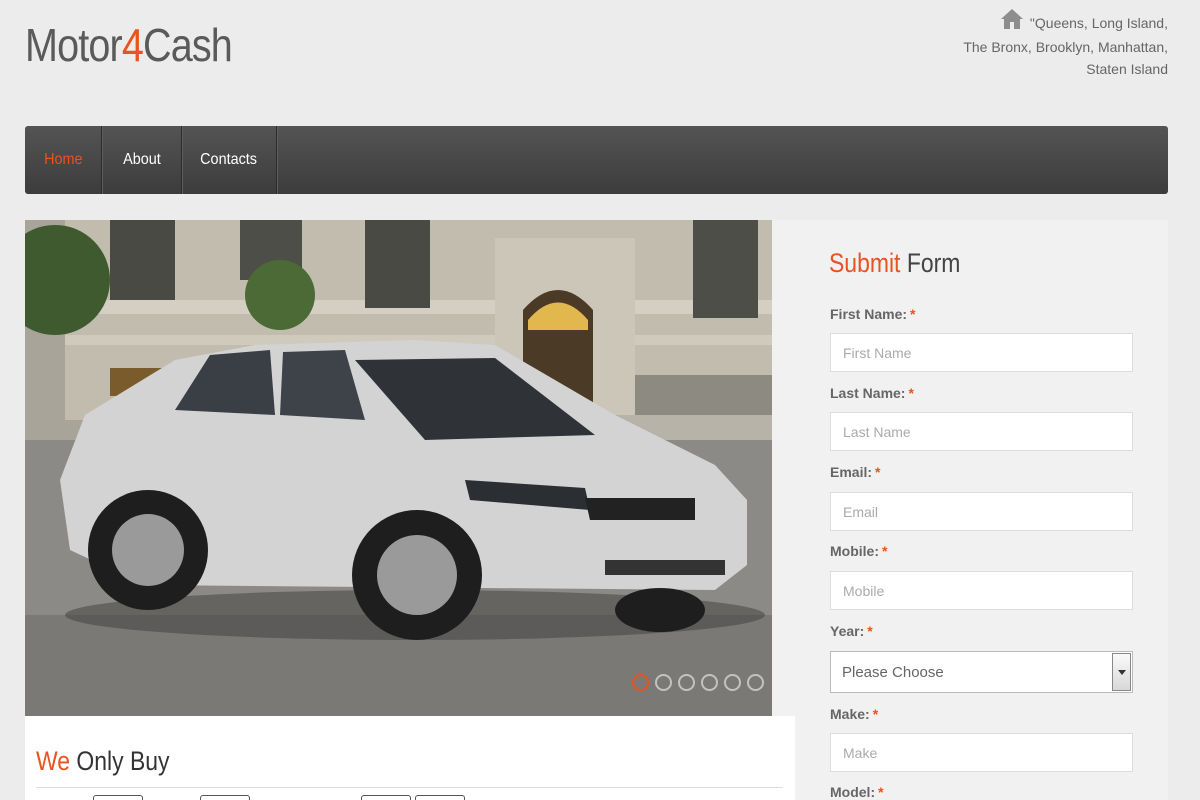  I want to click on mobile-label: Mobile: *, so click(858, 551).